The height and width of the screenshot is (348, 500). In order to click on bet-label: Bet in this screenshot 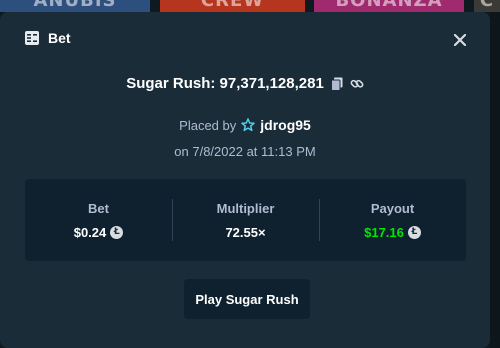, I will do `click(98, 208)`.